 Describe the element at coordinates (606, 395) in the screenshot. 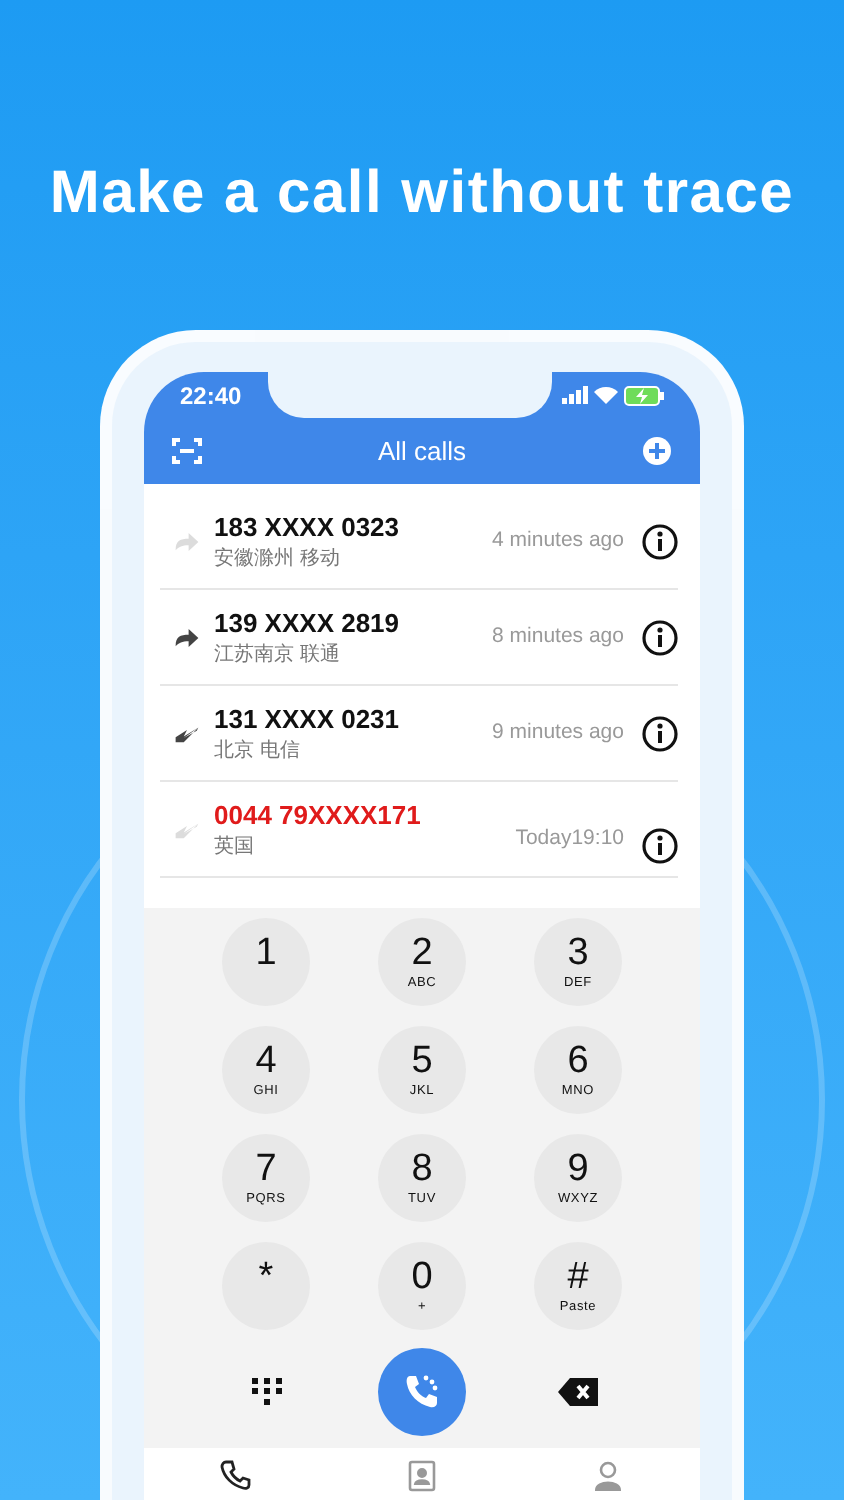

I see `wifi-icon` at that location.